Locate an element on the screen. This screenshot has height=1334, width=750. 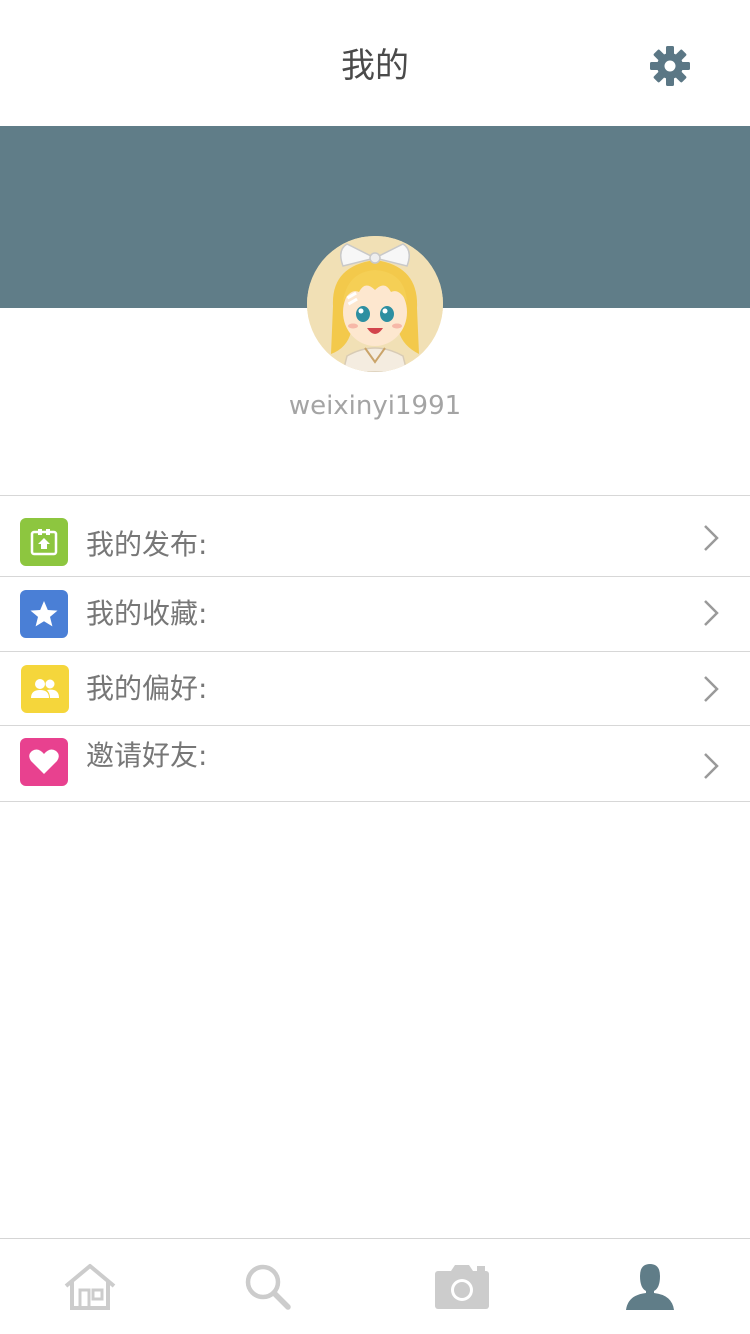
tab-home is located at coordinates (90, 1287).